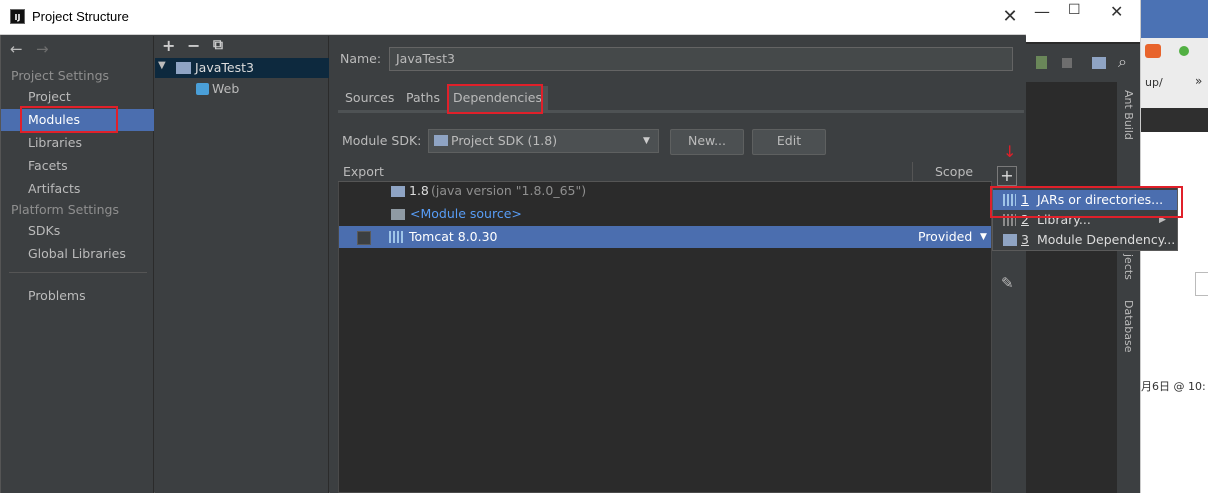 The image size is (1208, 493). What do you see at coordinates (1174, 19) in the screenshot?
I see `browser-header` at bounding box center [1174, 19].